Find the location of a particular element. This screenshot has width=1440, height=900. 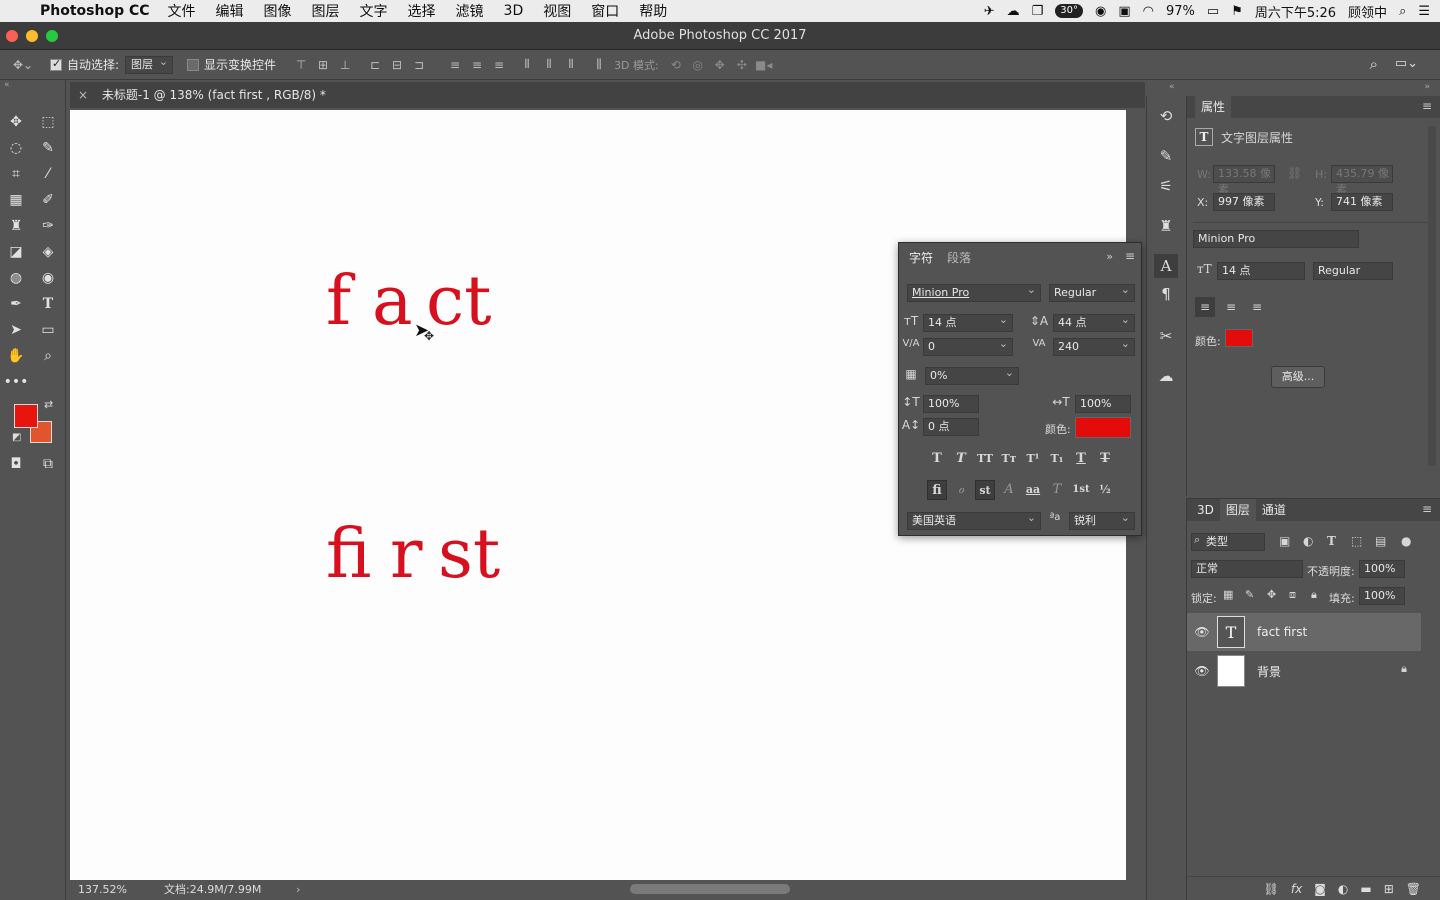

layer-name: fact first is located at coordinates (1282, 632).